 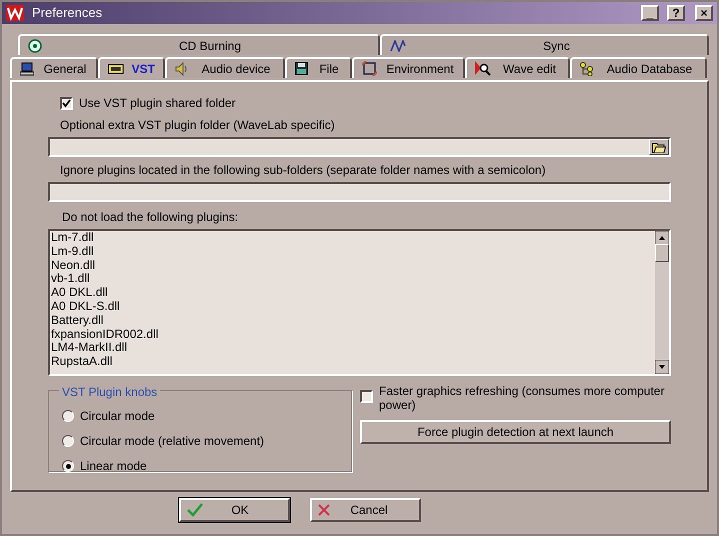 What do you see at coordinates (676, 13) in the screenshot?
I see `help-button: ?` at bounding box center [676, 13].